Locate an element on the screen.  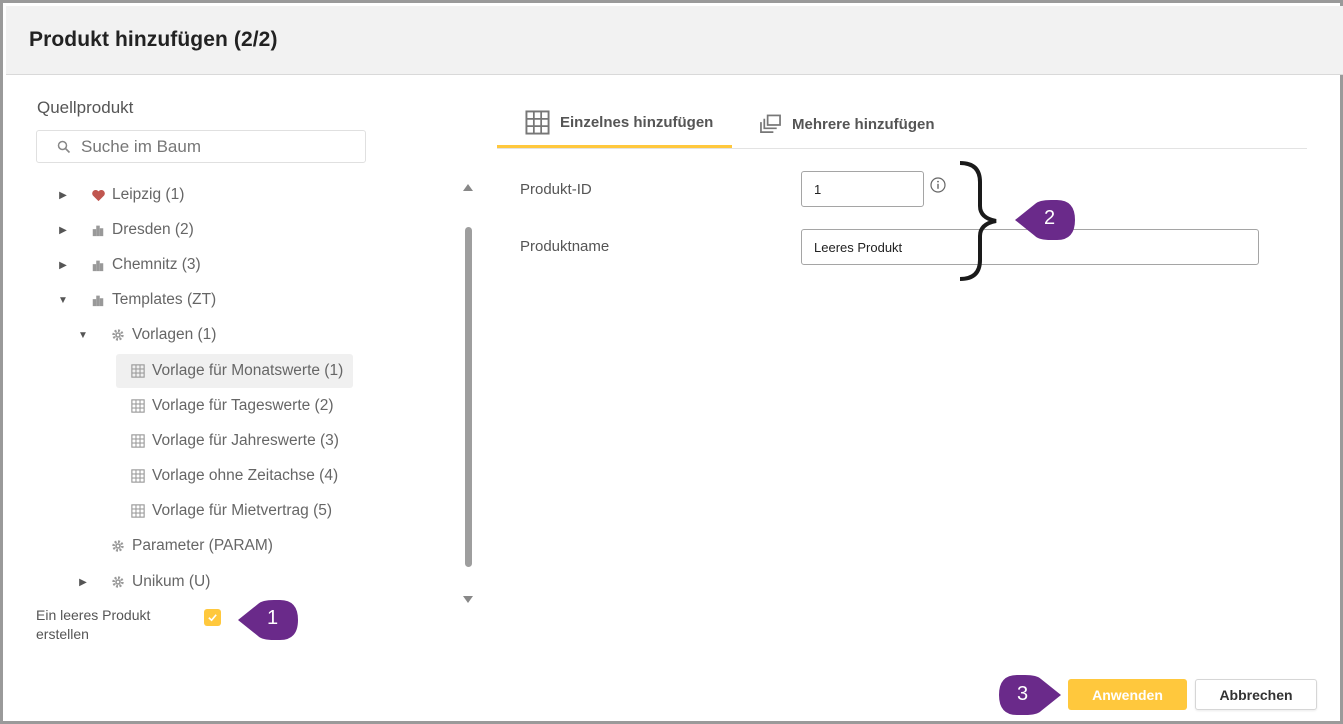
tree-node-dresden: ▶ Dresden (2) is located at coordinates (125, 230).